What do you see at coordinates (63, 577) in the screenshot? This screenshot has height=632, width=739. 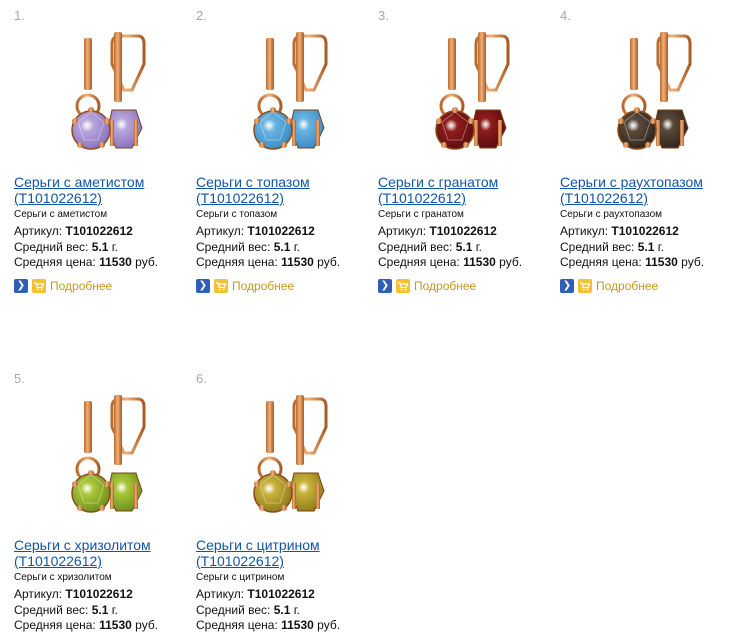 I see `product-subtitle: Серьги с хризолитом` at bounding box center [63, 577].